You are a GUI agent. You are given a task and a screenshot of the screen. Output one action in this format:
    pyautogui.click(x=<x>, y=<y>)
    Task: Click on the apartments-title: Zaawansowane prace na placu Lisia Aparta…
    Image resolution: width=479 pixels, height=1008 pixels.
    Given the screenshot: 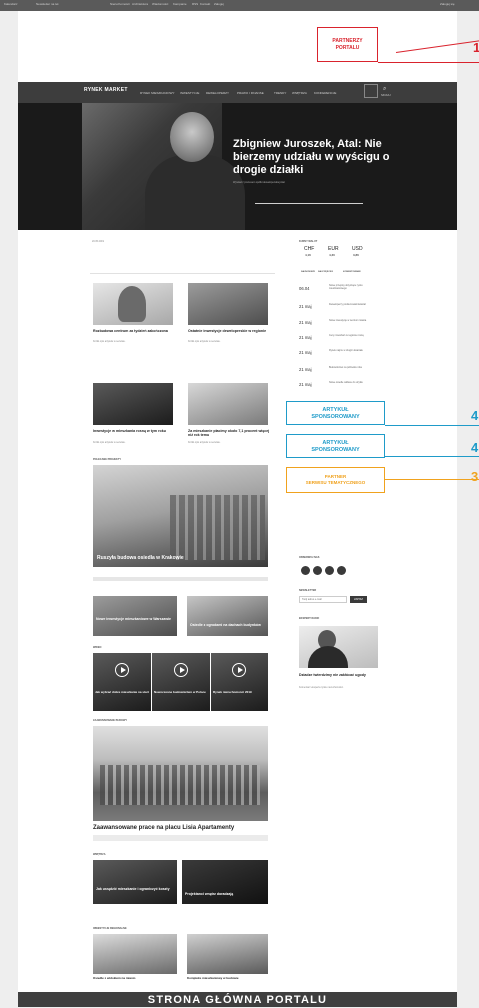 What is the action you would take?
    pyautogui.click(x=180, y=828)
    